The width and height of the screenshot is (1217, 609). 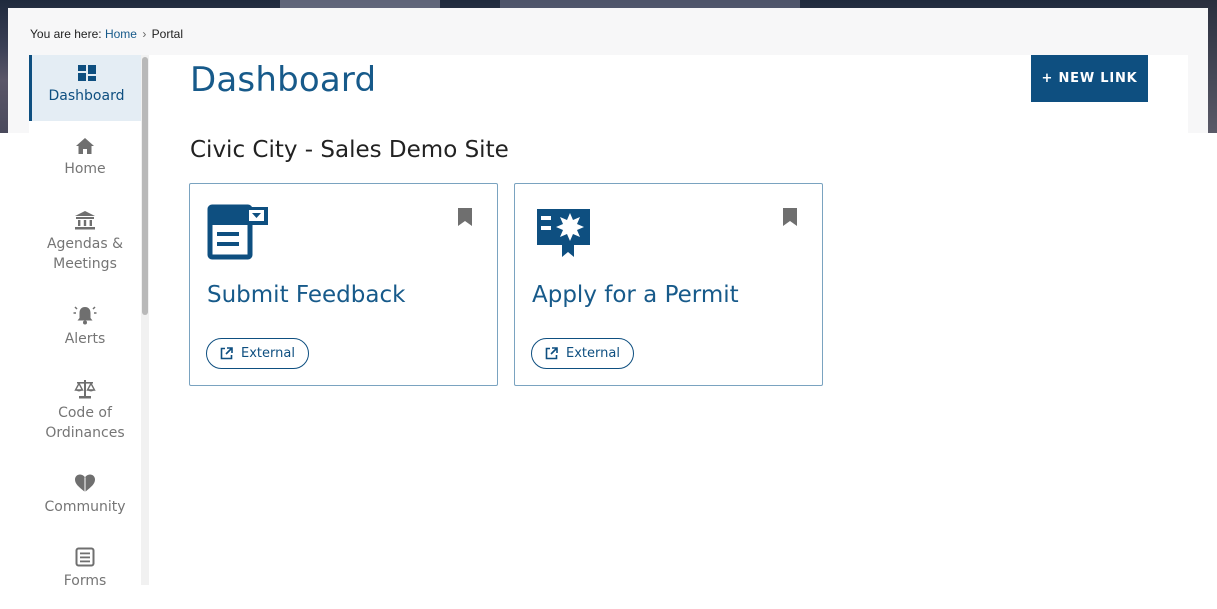 I want to click on permit-certificate-icon, so click(x=563, y=233).